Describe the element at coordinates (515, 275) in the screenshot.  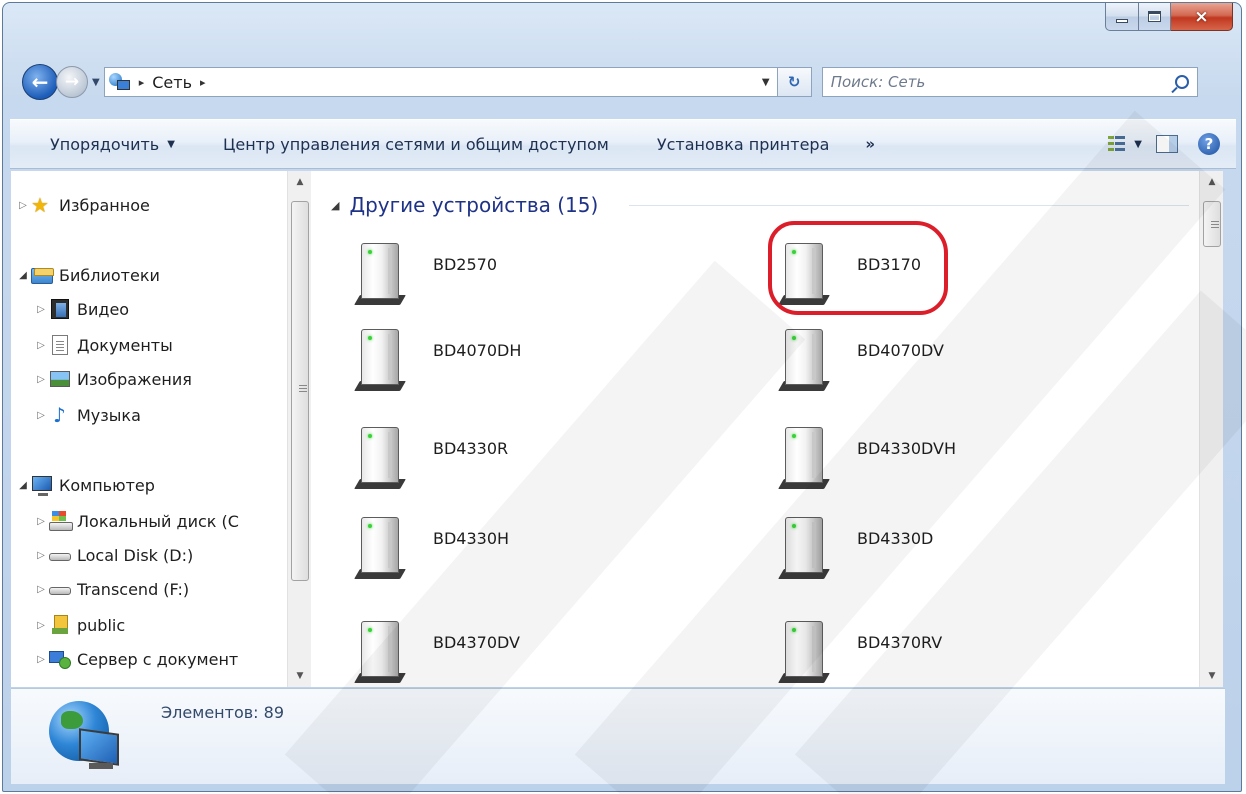
I see `device-item: BD2570` at that location.